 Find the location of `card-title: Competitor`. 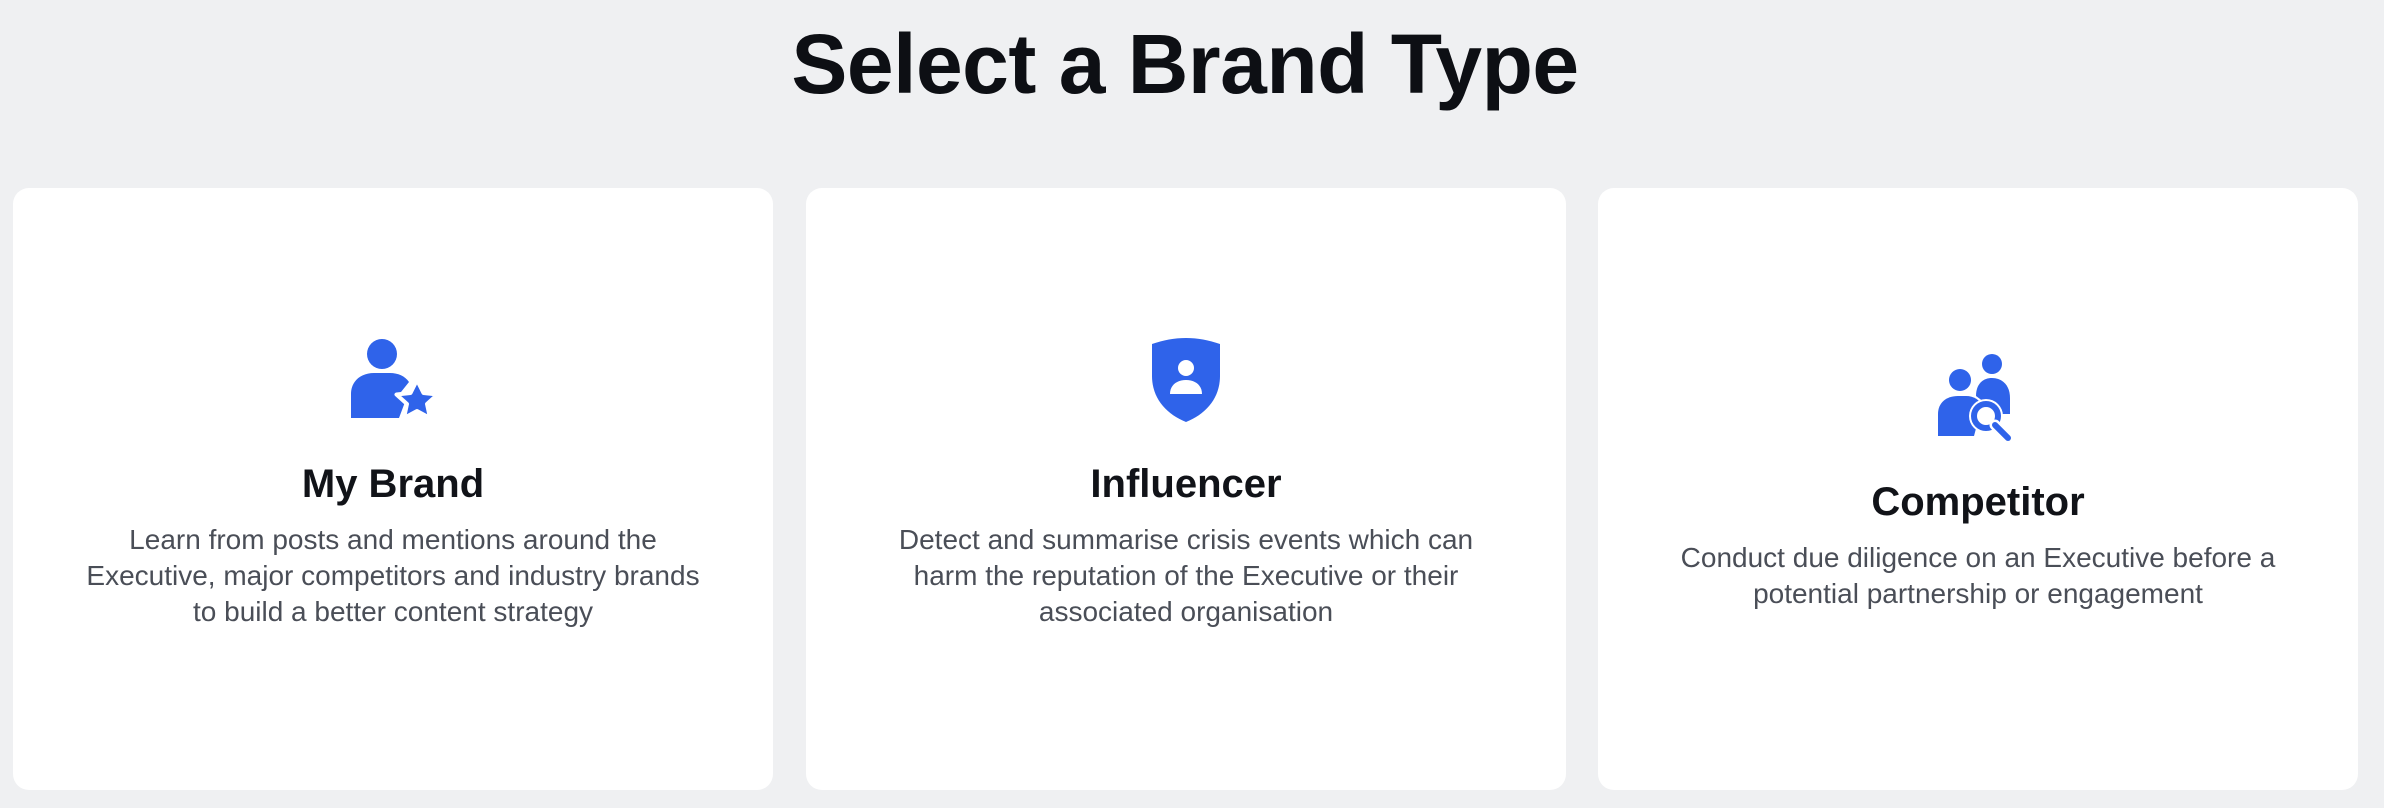

card-title: Competitor is located at coordinates (1978, 502).